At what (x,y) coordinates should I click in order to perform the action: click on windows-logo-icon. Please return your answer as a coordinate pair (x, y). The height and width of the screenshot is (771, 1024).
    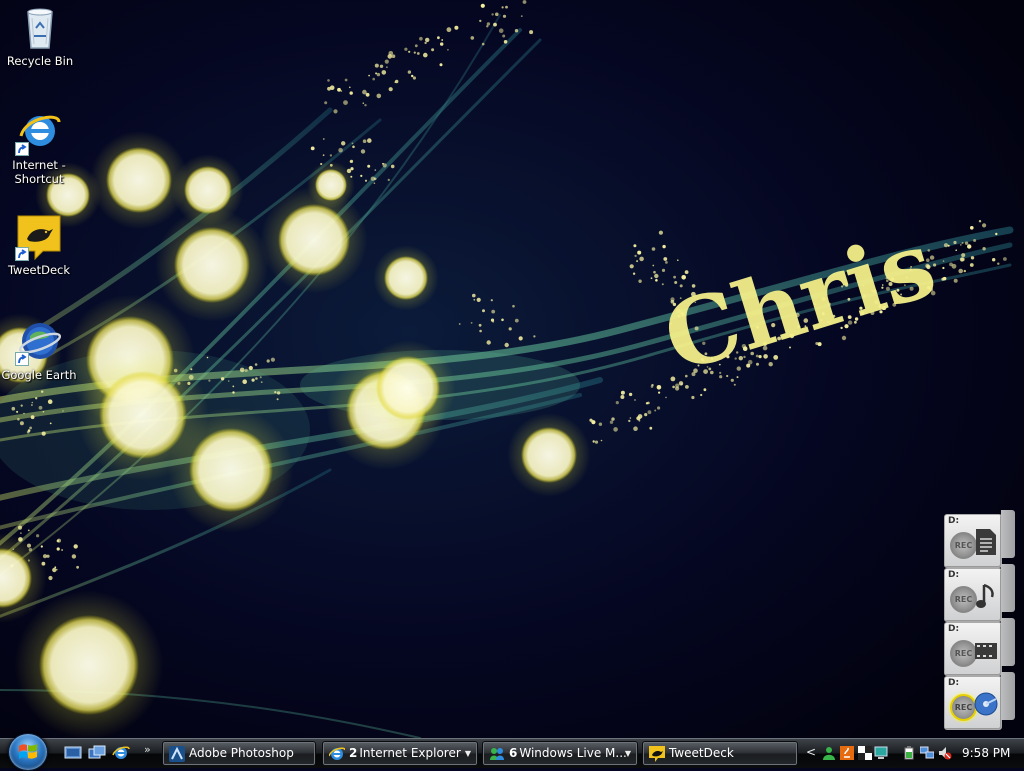
    Looking at the image, I should click on (28, 751).